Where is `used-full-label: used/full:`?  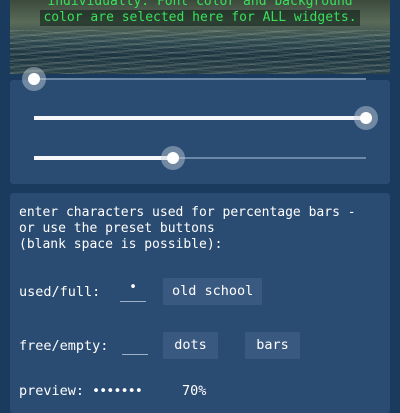
used-full-label: used/full: is located at coordinates (60, 292).